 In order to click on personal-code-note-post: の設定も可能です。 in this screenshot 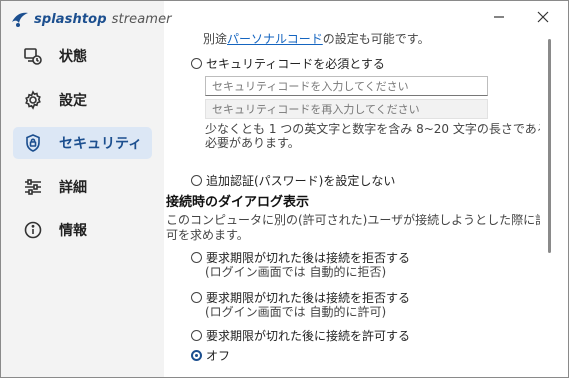, I will do `click(376, 38)`.